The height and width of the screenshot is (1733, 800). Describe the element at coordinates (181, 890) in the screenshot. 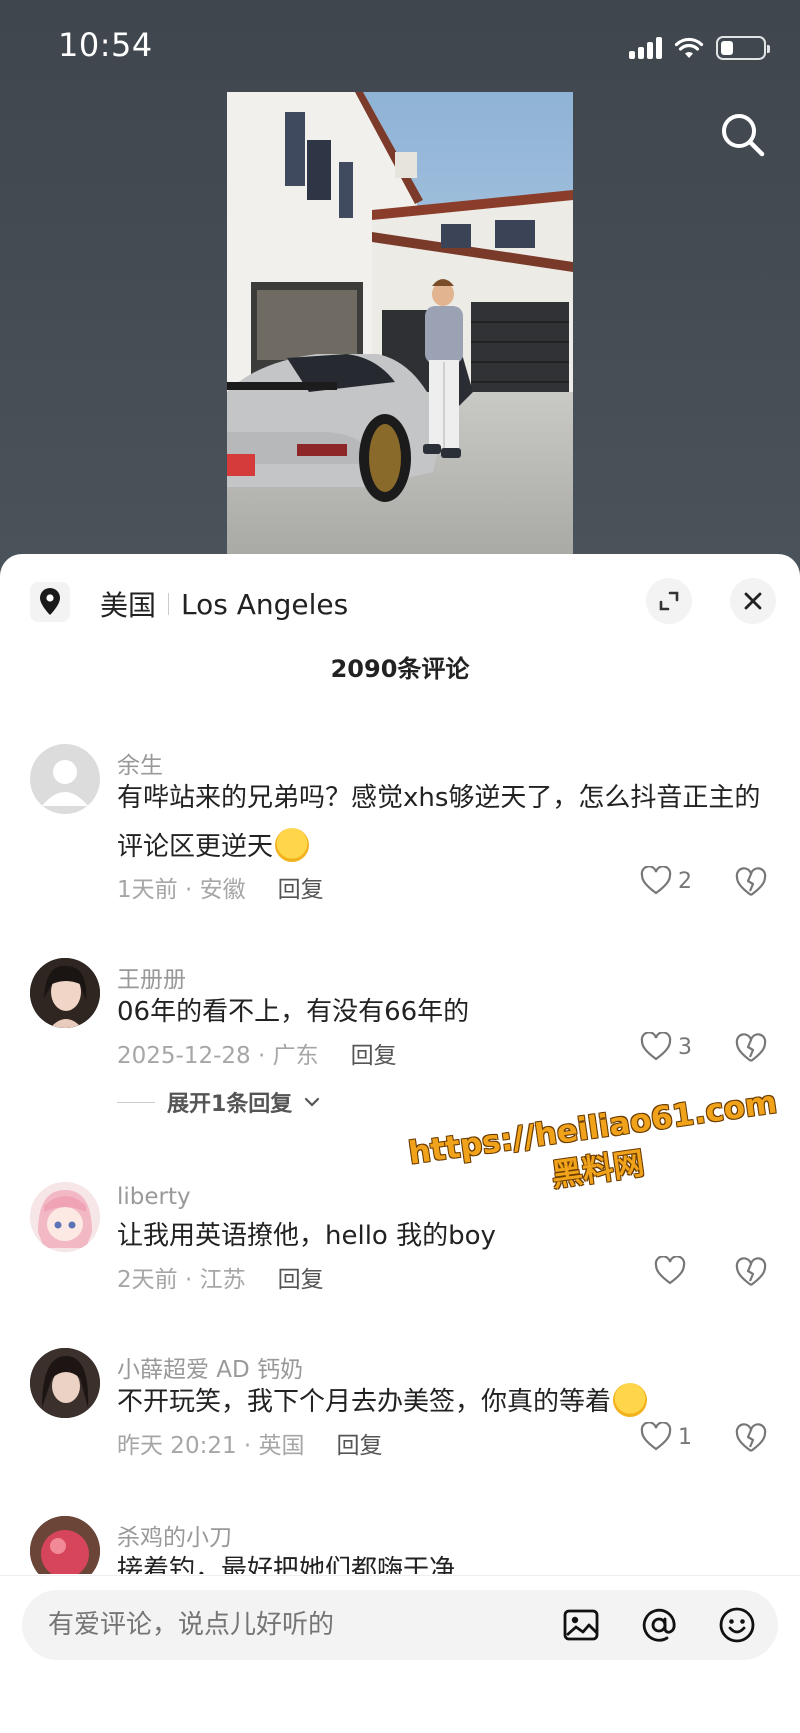

I see `comment-time-location: 1天前 · 安徽` at that location.